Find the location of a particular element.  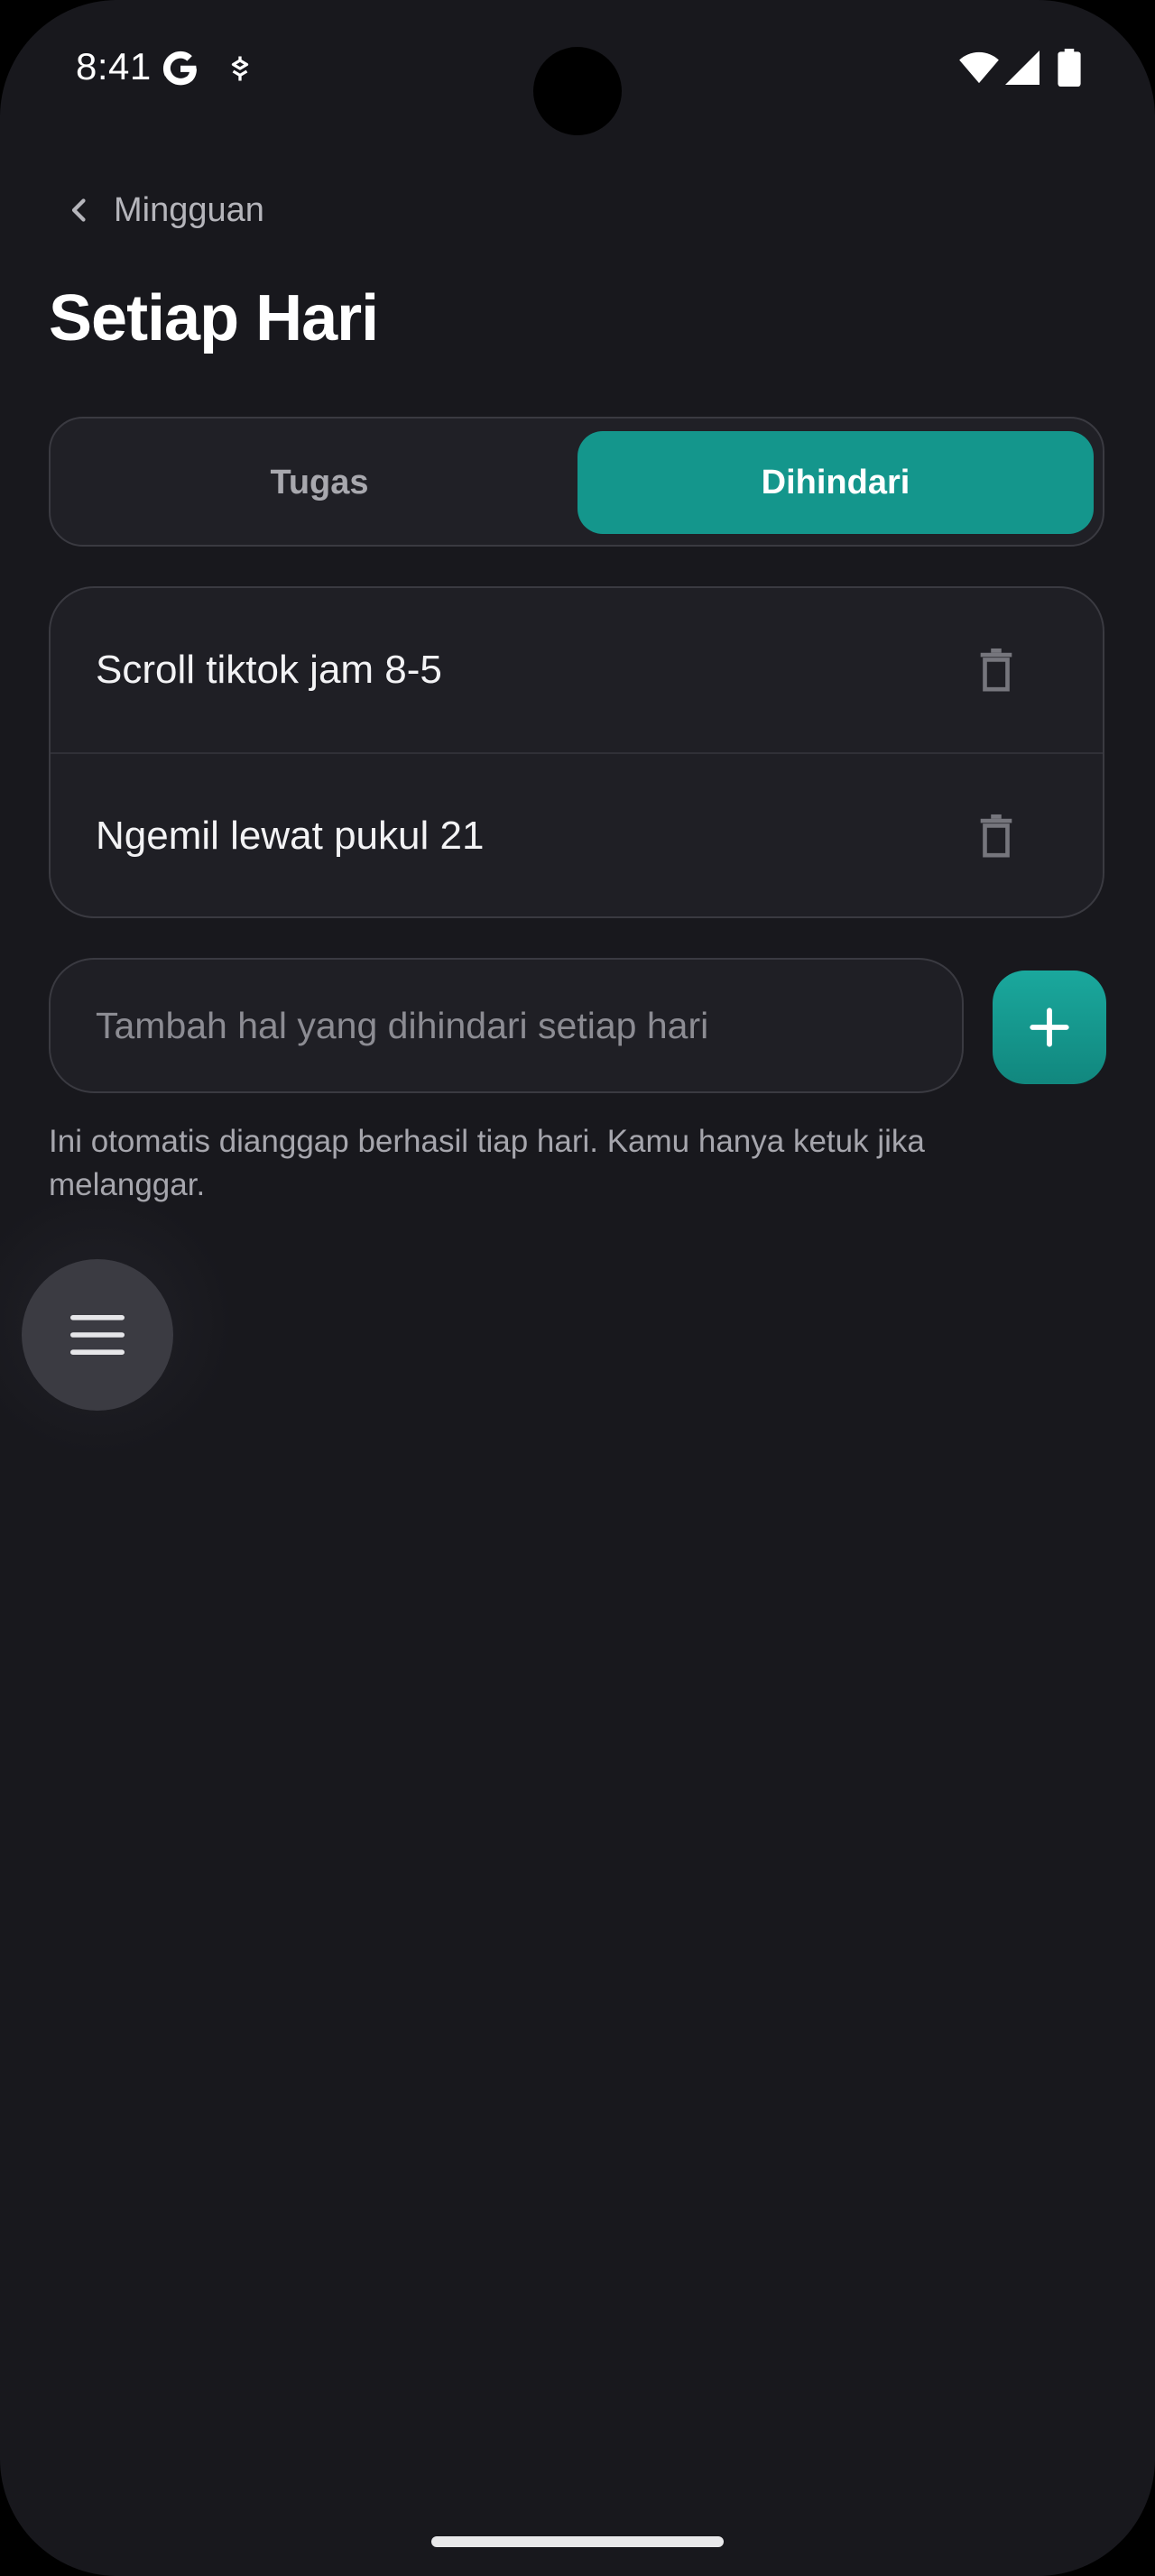

back-button: Mingguan is located at coordinates (163, 211).